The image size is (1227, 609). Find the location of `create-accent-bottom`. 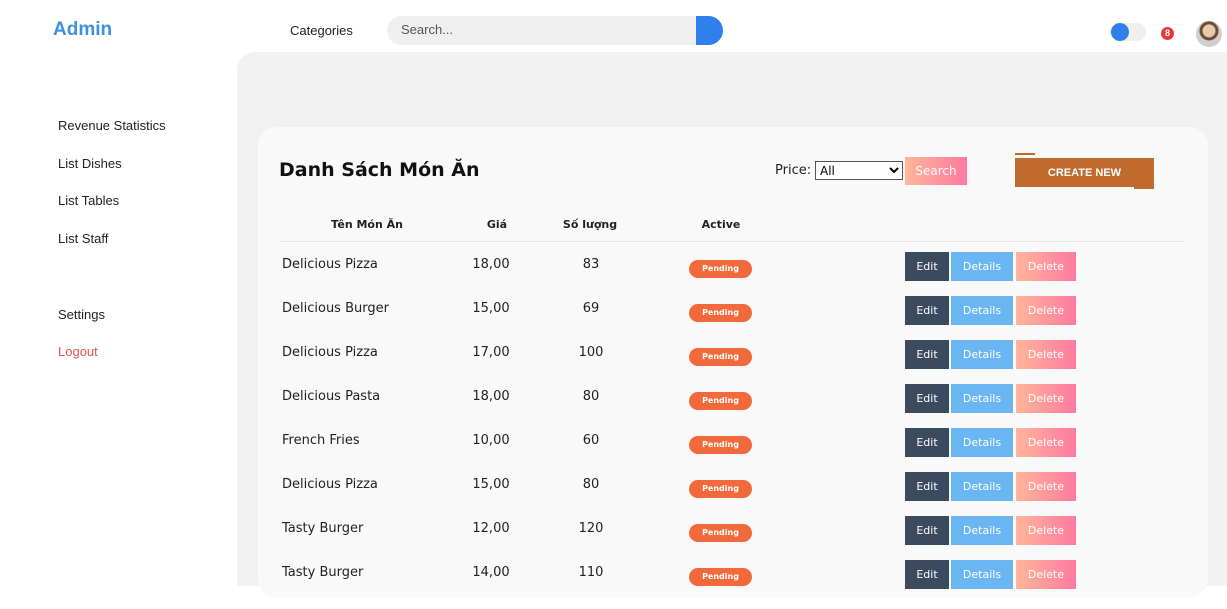

create-accent-bottom is located at coordinates (1144, 188).